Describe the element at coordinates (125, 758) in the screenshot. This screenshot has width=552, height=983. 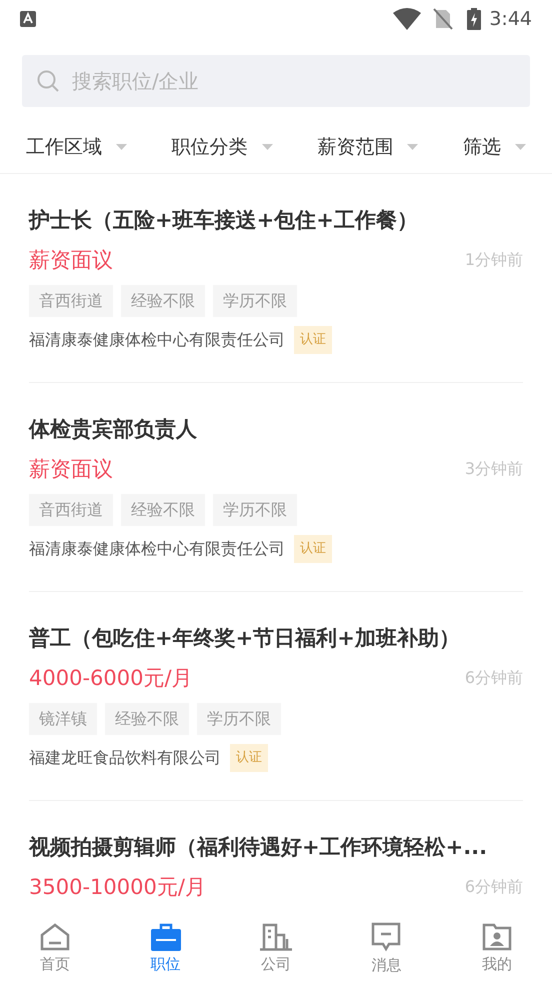
I see `company-name: 福建龙旺食品饮料有限公司` at that location.